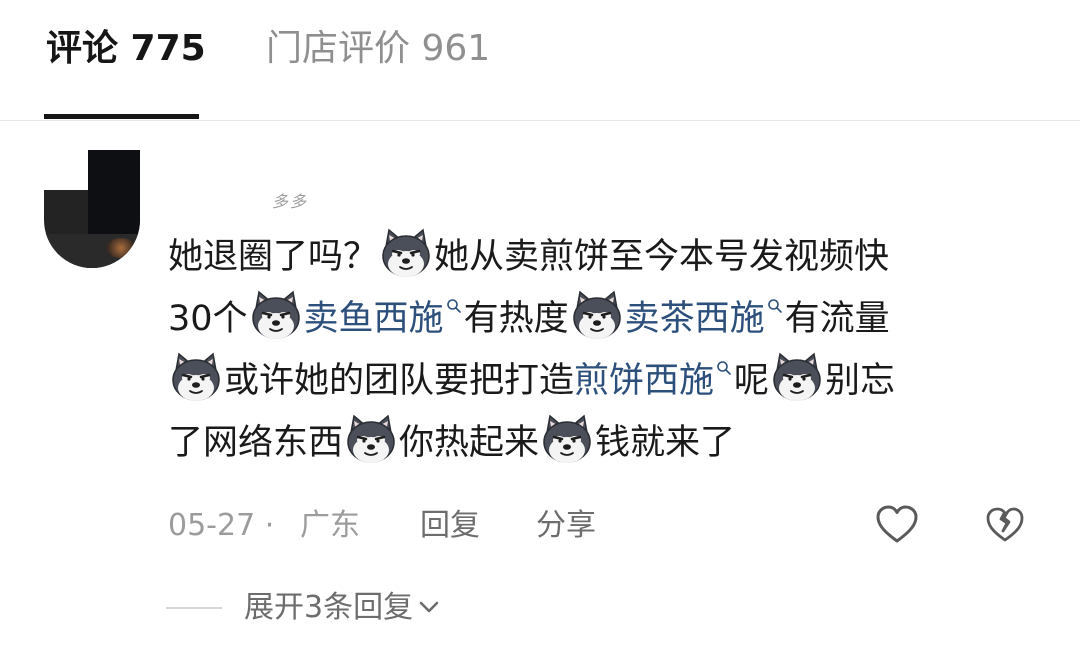  I want to click on comment-segment: 钱就来了, so click(665, 443).